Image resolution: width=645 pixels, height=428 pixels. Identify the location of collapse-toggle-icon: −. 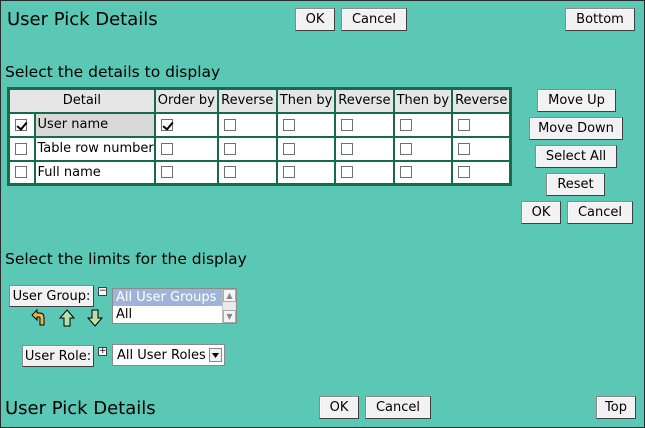
(102, 291).